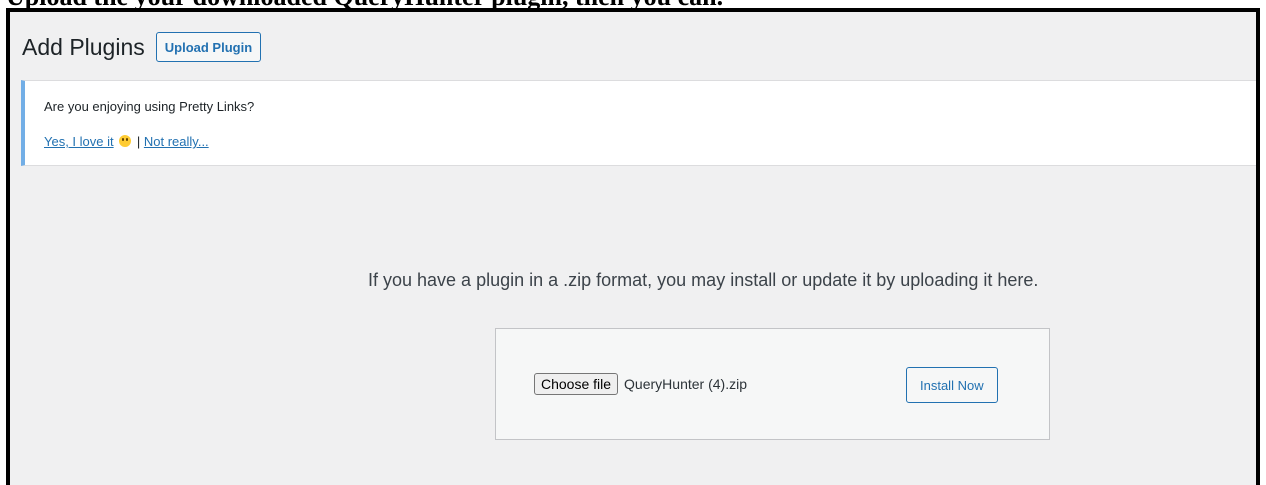 Image resolution: width=1266 pixels, height=485 pixels. I want to click on choose-file-button: Choose file, so click(576, 384).